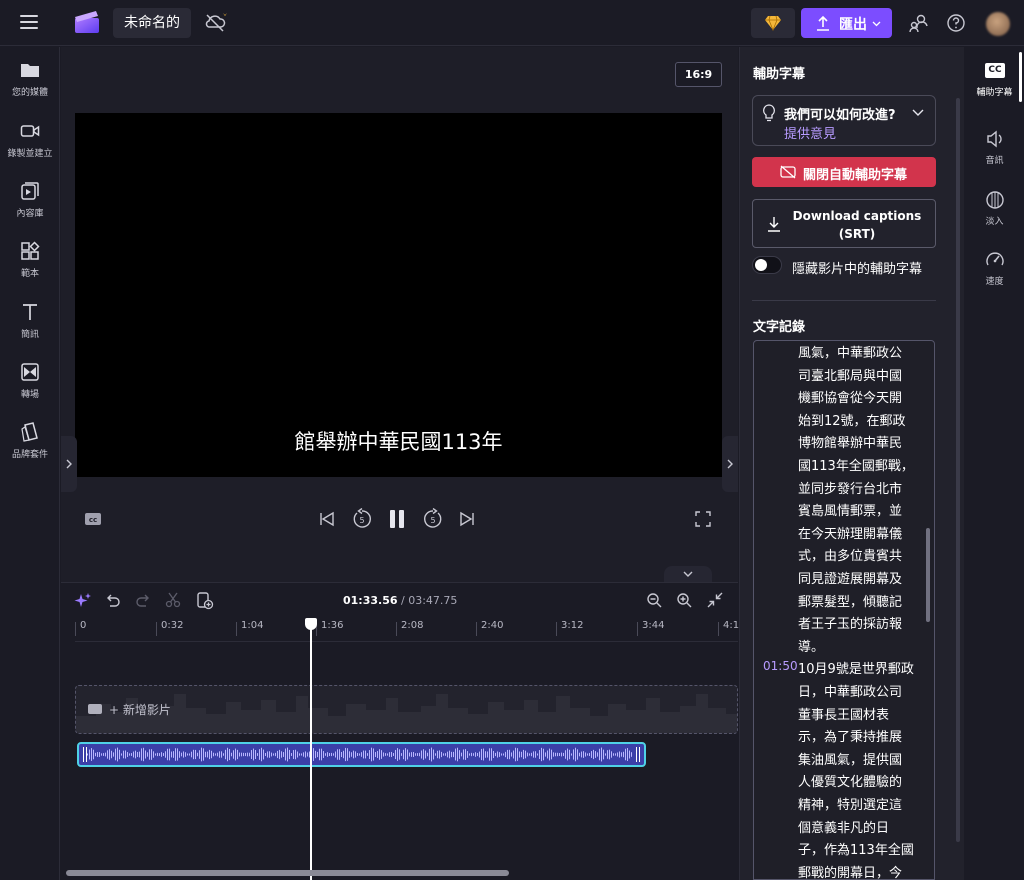  I want to click on export-button: 匯出, so click(846, 23).